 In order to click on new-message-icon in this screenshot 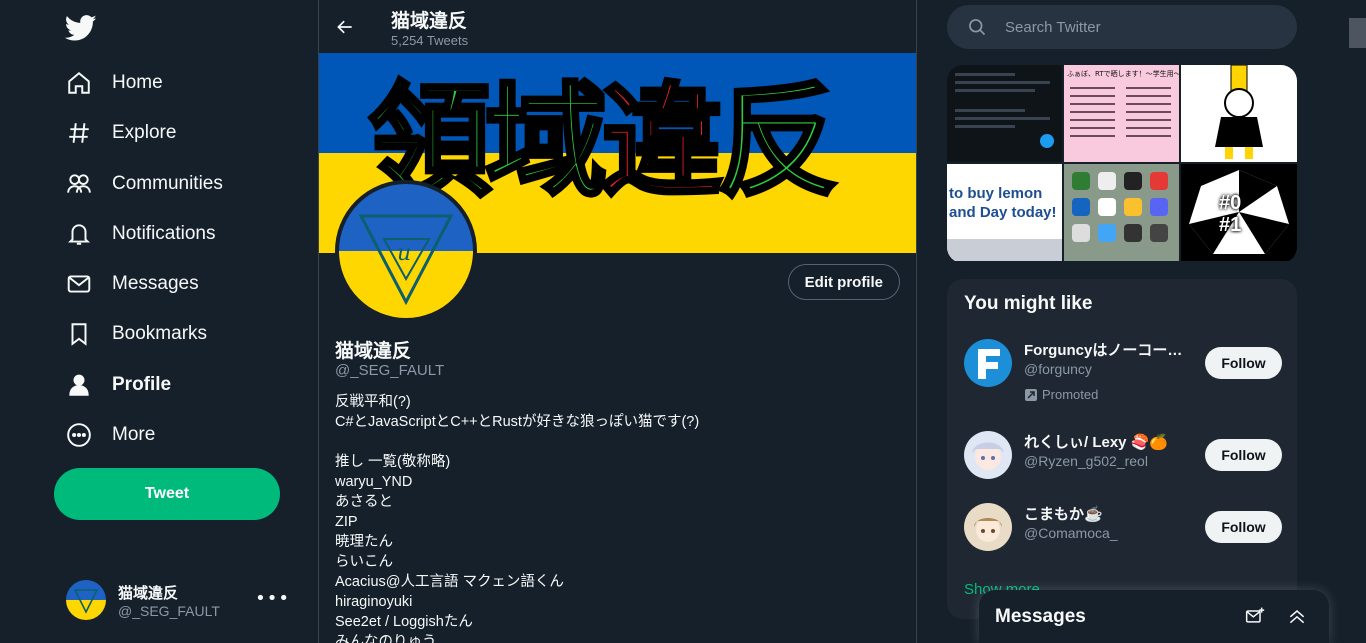, I will do `click(1255, 616)`.